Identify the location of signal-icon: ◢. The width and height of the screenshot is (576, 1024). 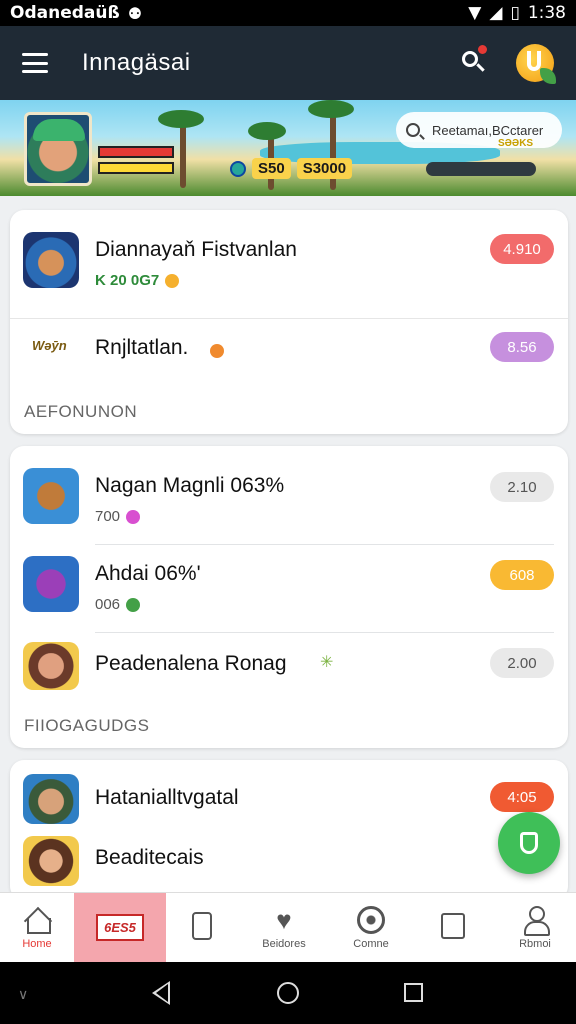
(496, 13).